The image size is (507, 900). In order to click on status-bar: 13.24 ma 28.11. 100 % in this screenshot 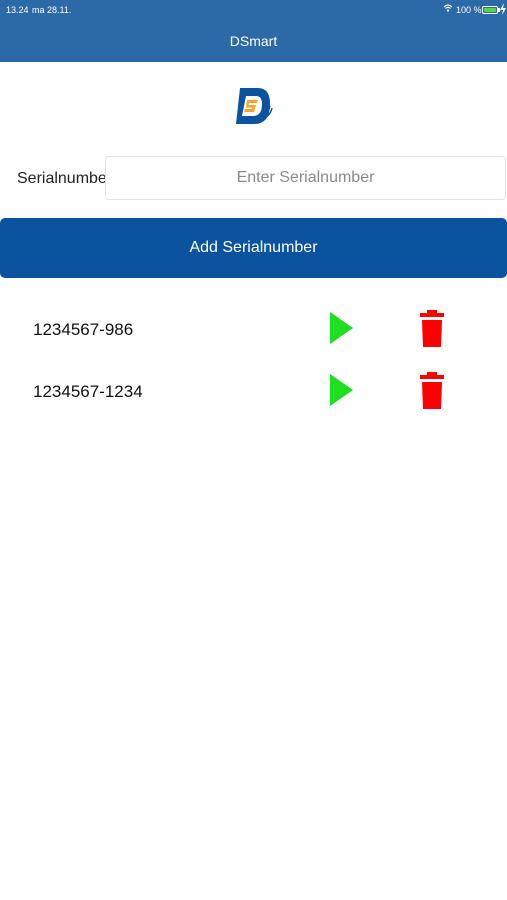, I will do `click(253, 10)`.